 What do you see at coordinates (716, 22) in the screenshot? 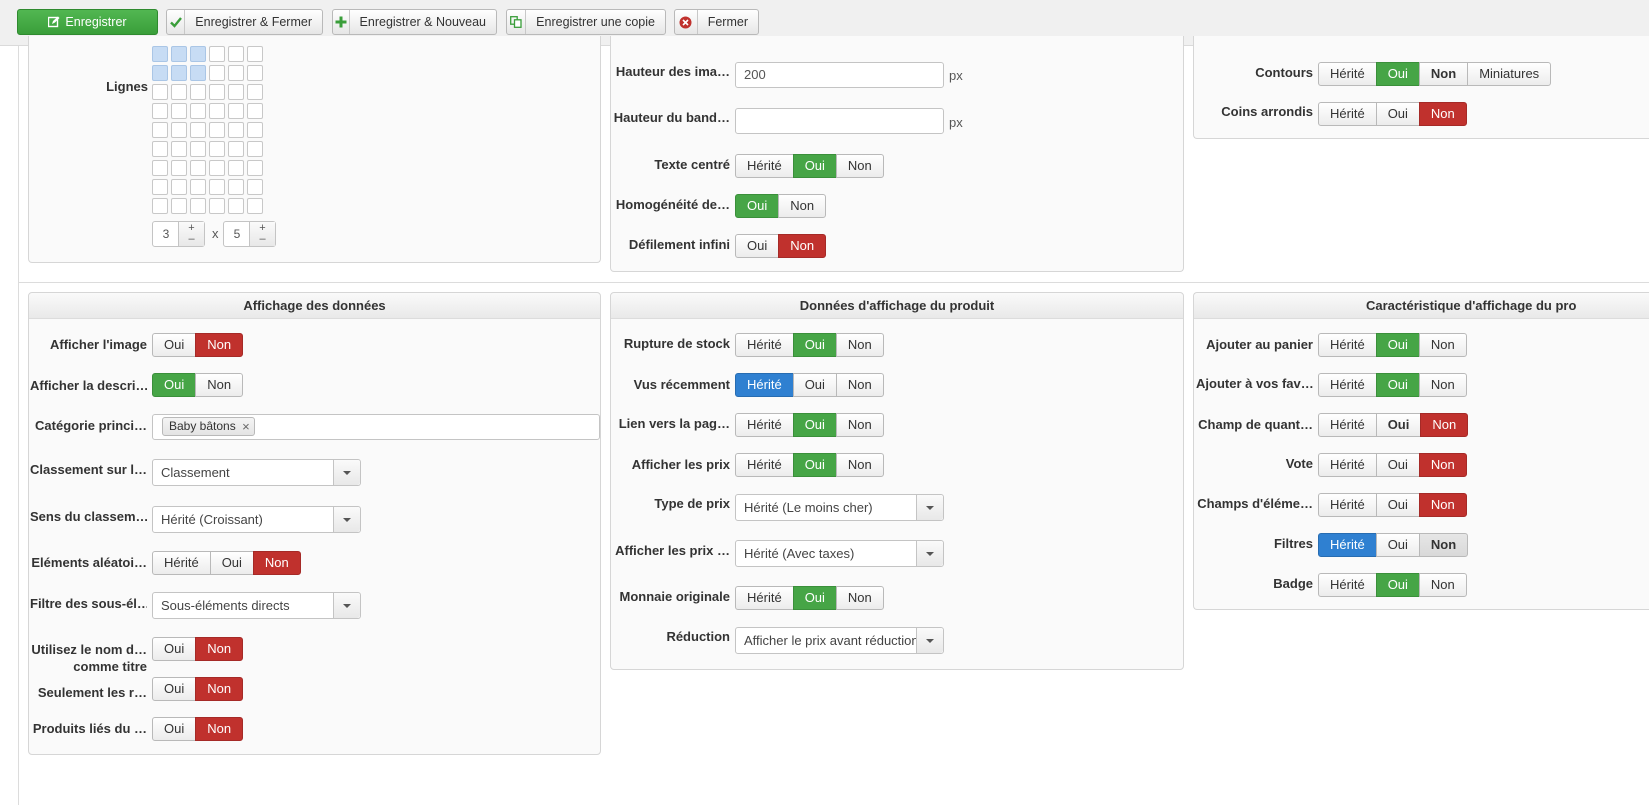
I see `close-button: Fermer` at bounding box center [716, 22].